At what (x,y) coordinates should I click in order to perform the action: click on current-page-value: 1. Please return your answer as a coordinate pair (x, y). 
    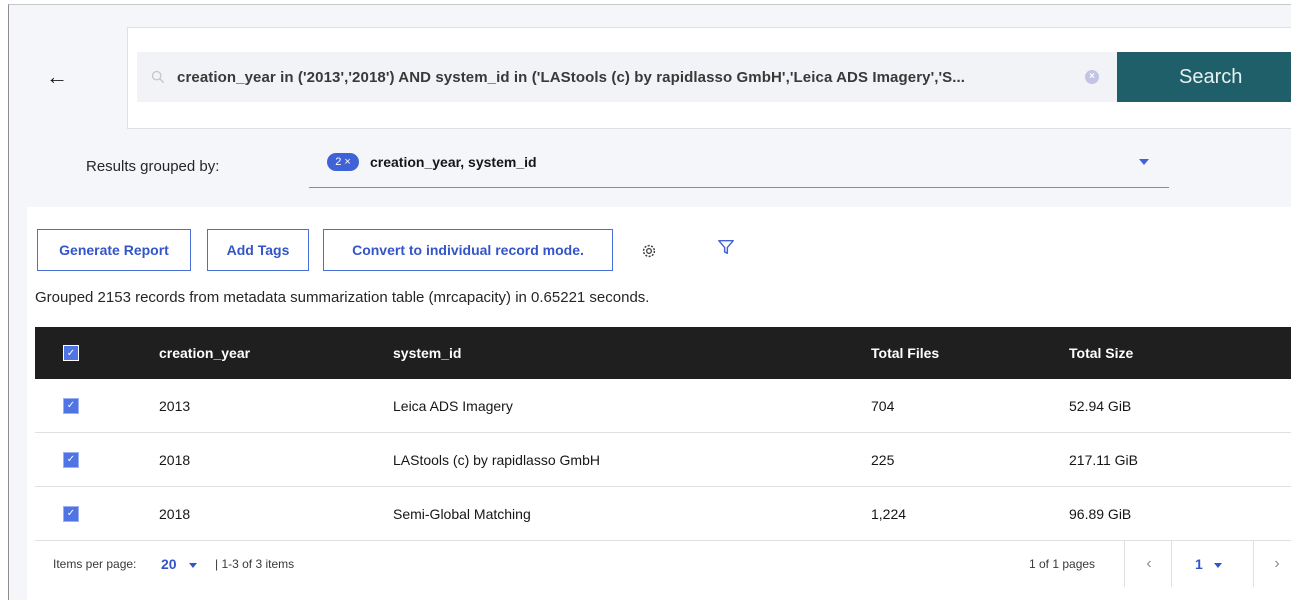
    Looking at the image, I should click on (1199, 564).